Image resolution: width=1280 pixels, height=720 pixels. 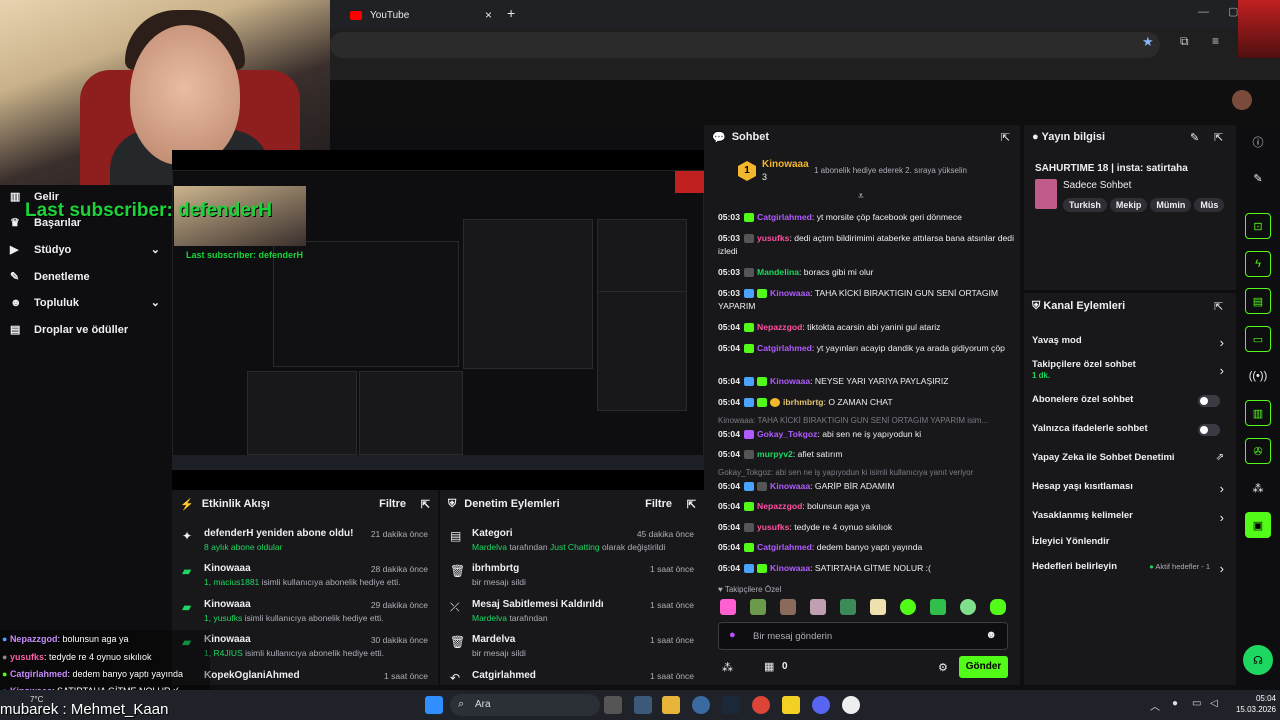 What do you see at coordinates (488, 15) in the screenshot?
I see `close-tab-button: ×` at bounding box center [488, 15].